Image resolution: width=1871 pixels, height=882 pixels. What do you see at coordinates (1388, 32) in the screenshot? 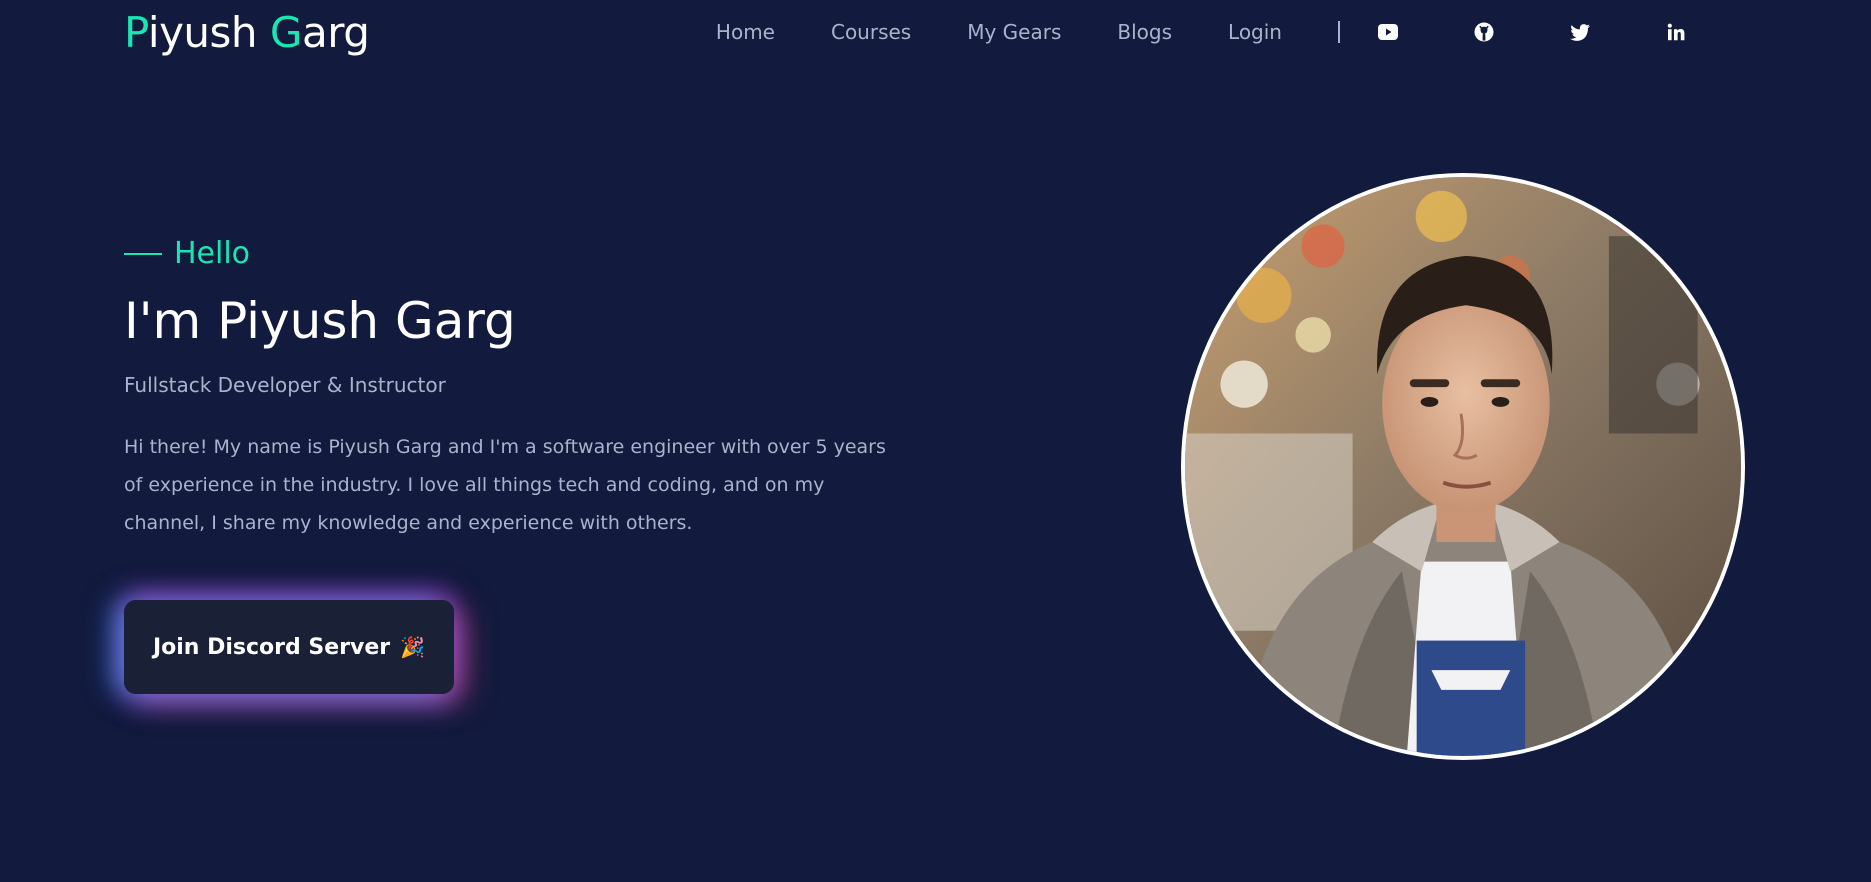
I see `youtube-icon` at bounding box center [1388, 32].